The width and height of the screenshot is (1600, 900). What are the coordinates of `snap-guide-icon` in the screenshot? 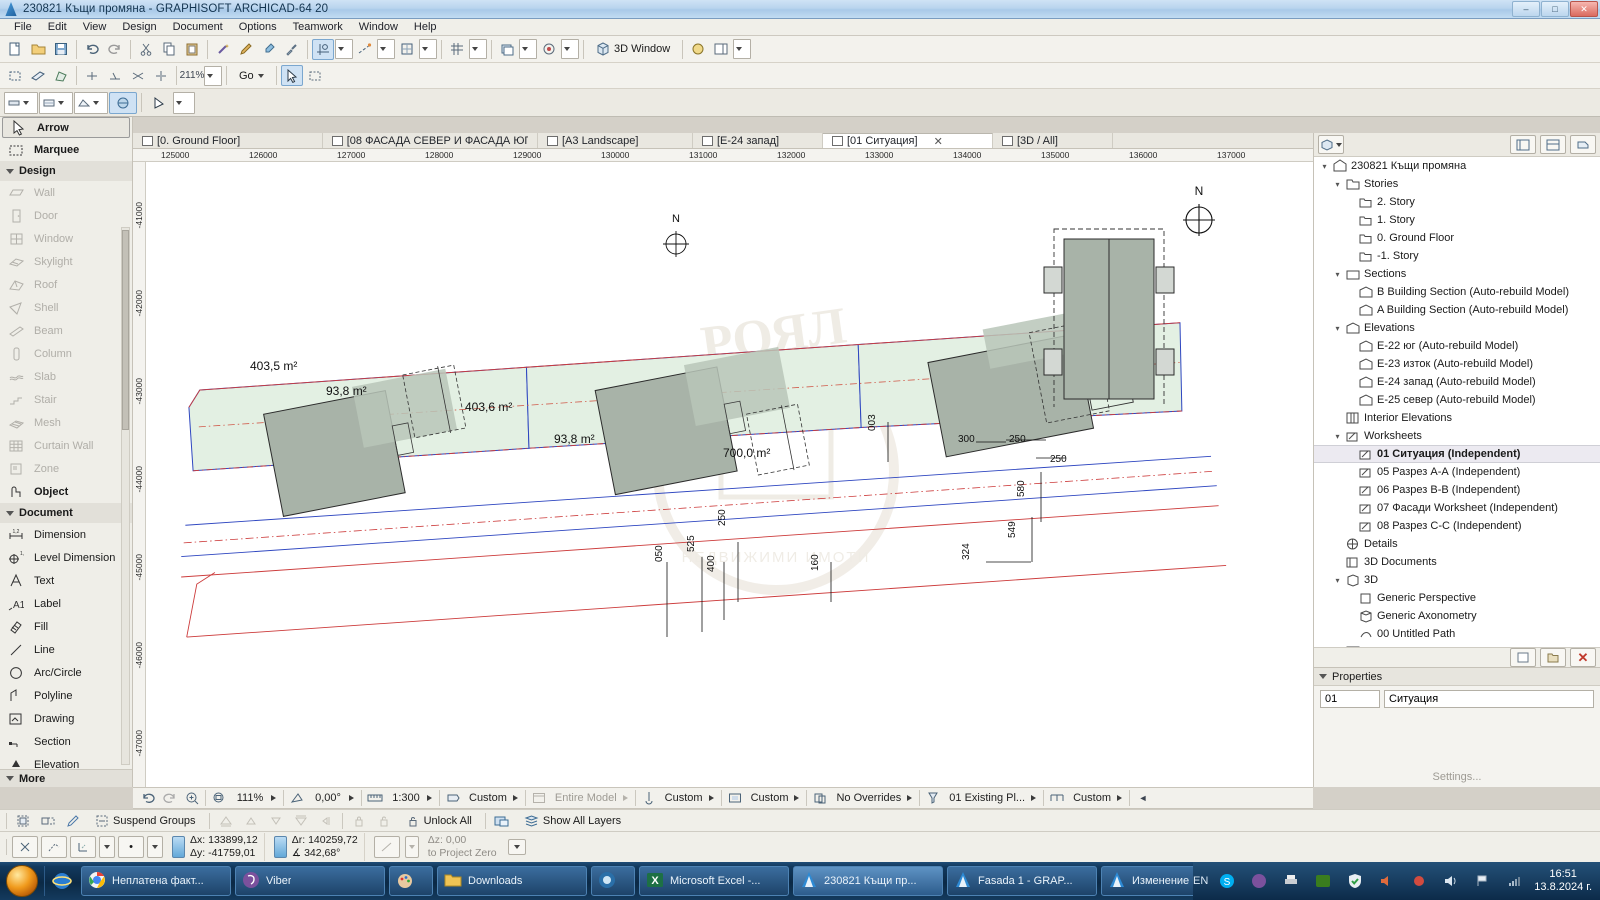 It's located at (323, 49).